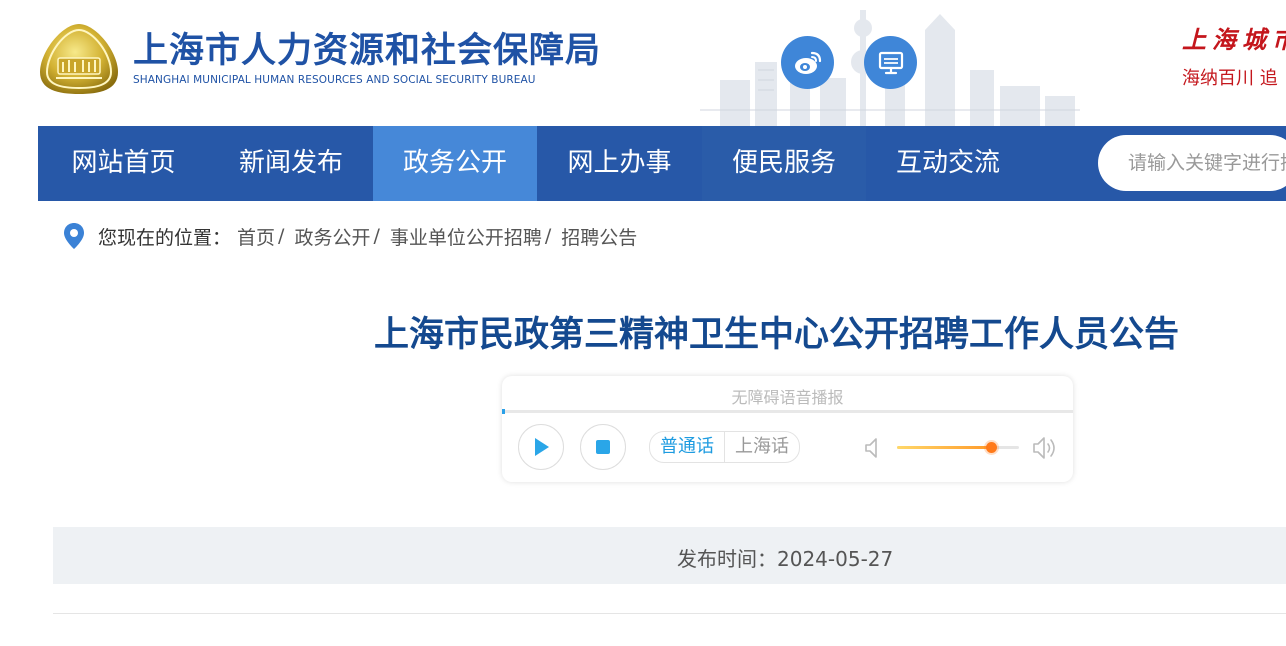  Describe the element at coordinates (79, 59) in the screenshot. I see `bureau-logo-icon` at that location.